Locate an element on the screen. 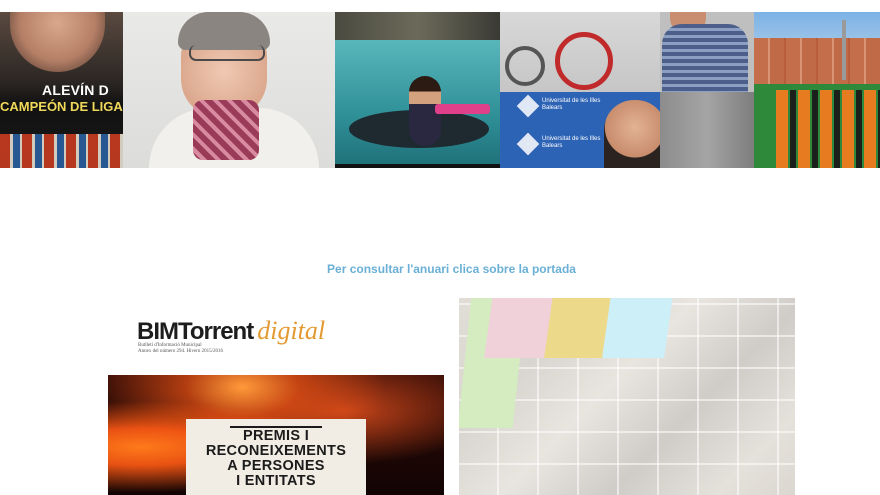 This screenshot has width=880, height=495. photo-wheelchair-wheel-small is located at coordinates (525, 66).